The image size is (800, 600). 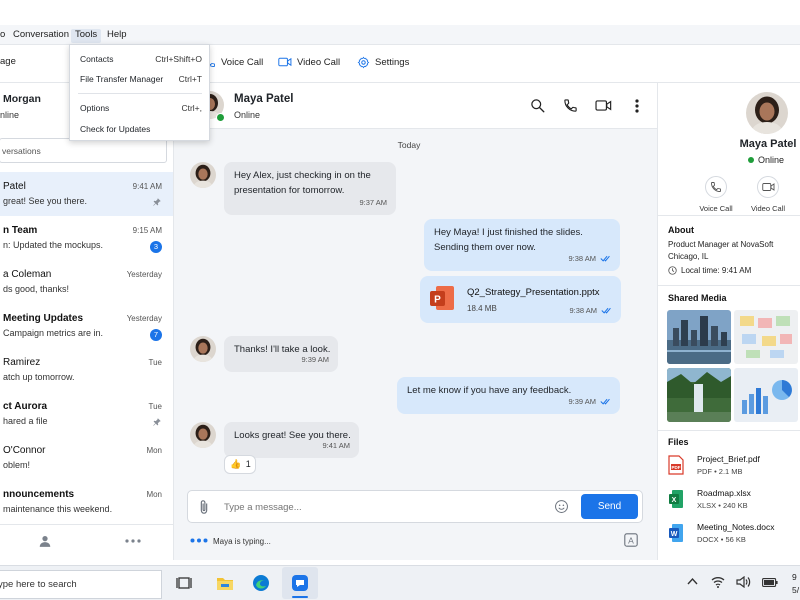 What do you see at coordinates (220, 117) in the screenshot?
I see `online-indicator` at bounding box center [220, 117].